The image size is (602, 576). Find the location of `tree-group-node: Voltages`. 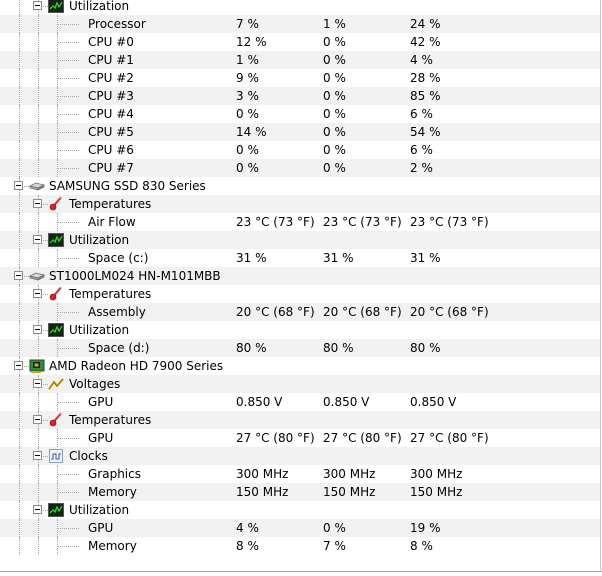

tree-group-node: Voltages is located at coordinates (300, 384).